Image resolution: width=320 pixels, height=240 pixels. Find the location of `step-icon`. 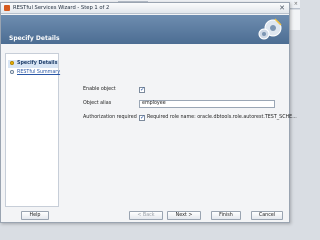

step-icon is located at coordinates (12, 71).